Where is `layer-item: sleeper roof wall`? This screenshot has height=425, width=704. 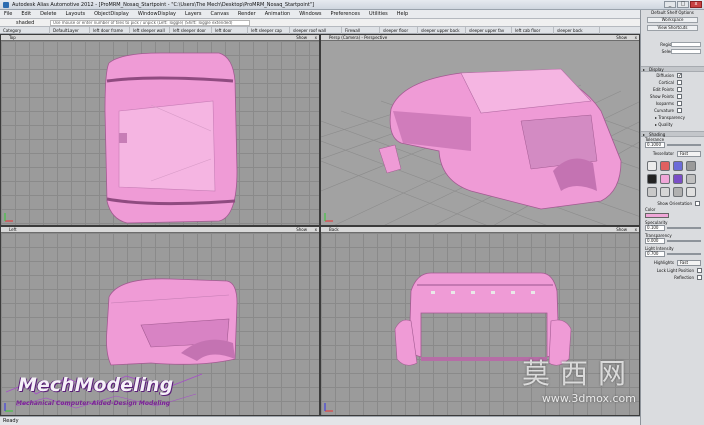
layer-item: sleeper roof wall is located at coordinates (316, 30).